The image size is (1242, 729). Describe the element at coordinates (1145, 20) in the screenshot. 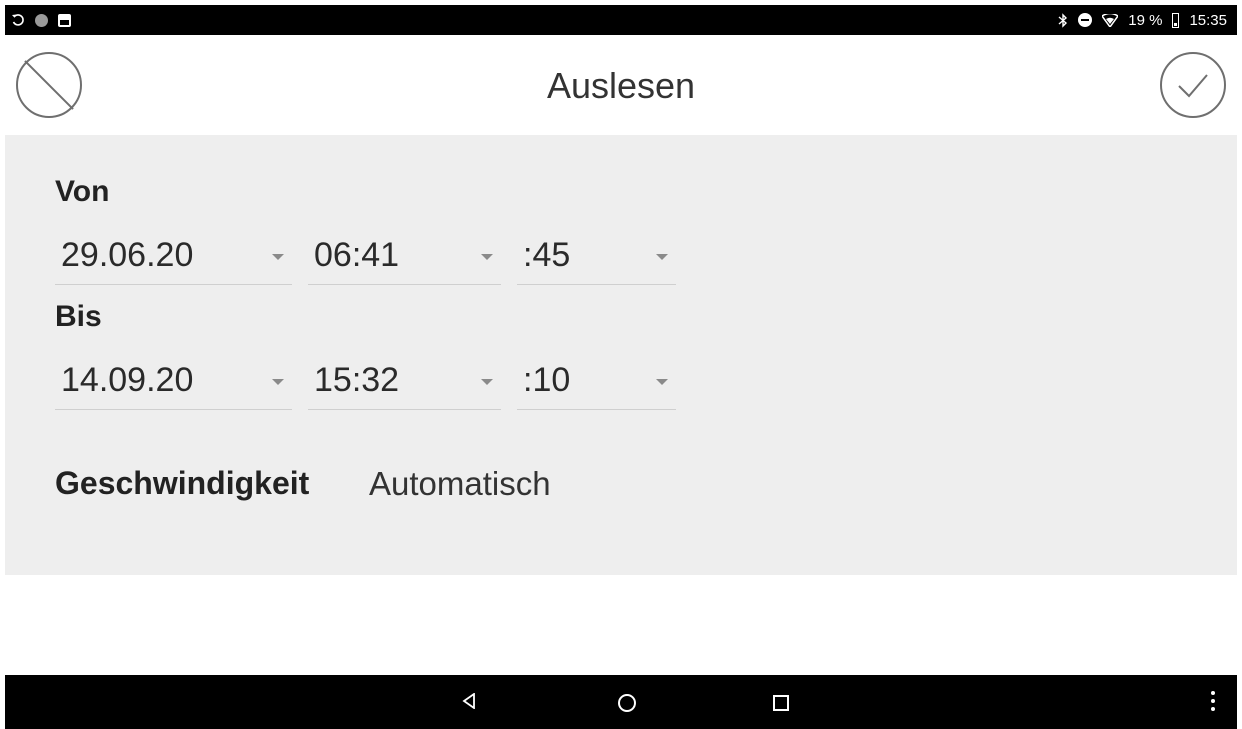

I see `battery-percent: 19 %` at that location.